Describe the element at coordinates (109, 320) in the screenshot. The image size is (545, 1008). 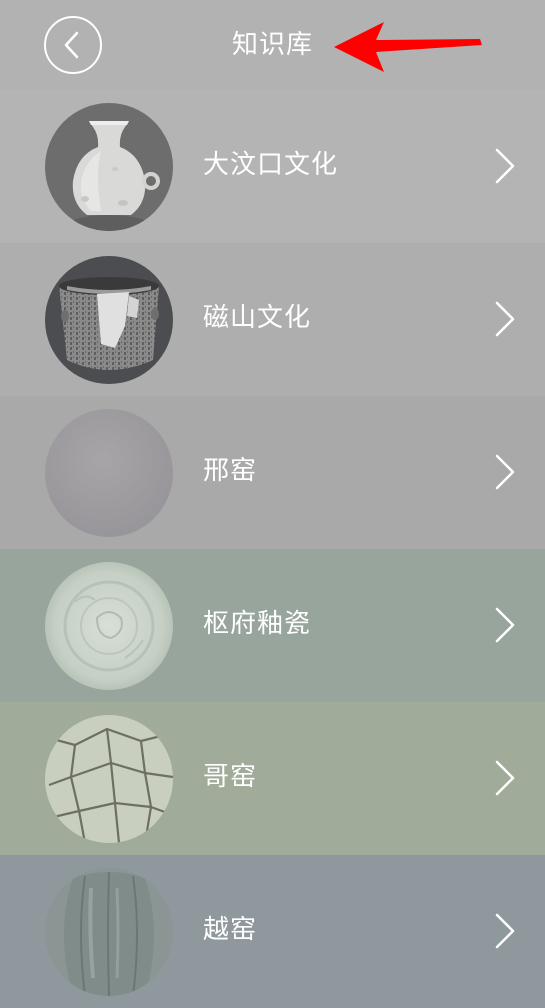
I see `thumbnail-gray-pottery-bowl` at that location.